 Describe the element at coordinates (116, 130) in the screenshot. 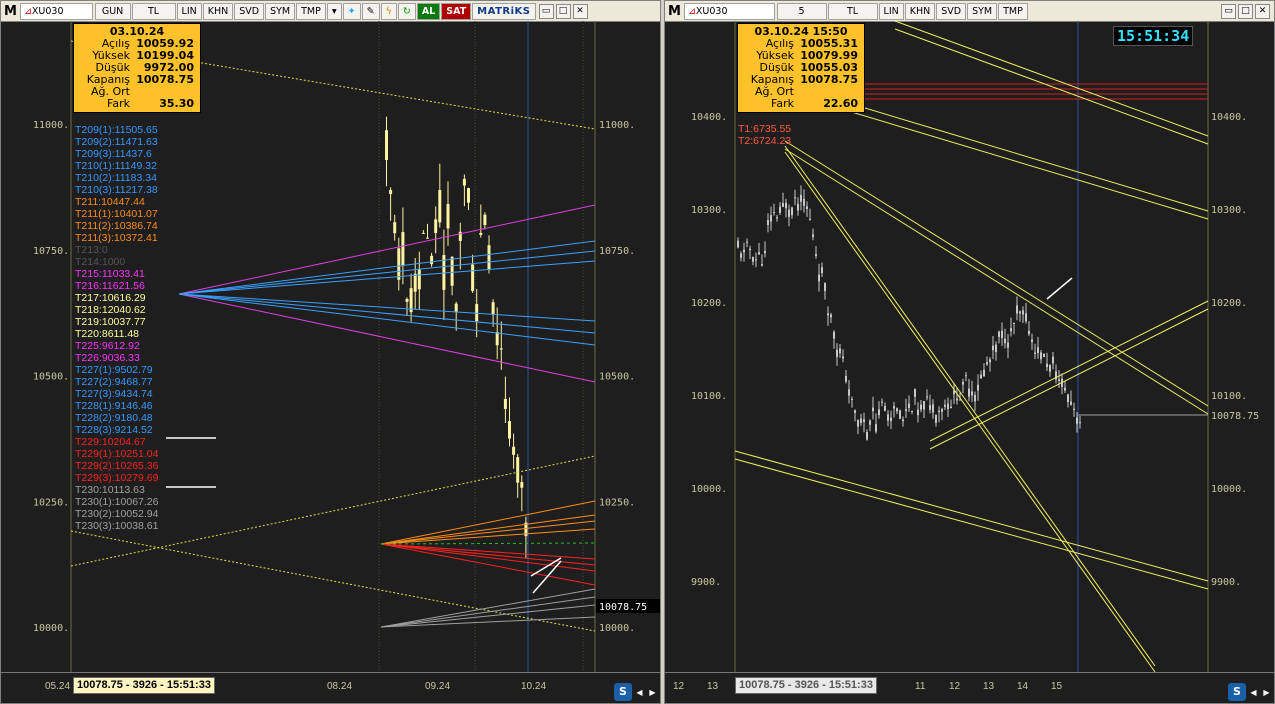

I see `trendline-label: T209(1):11505.65` at that location.